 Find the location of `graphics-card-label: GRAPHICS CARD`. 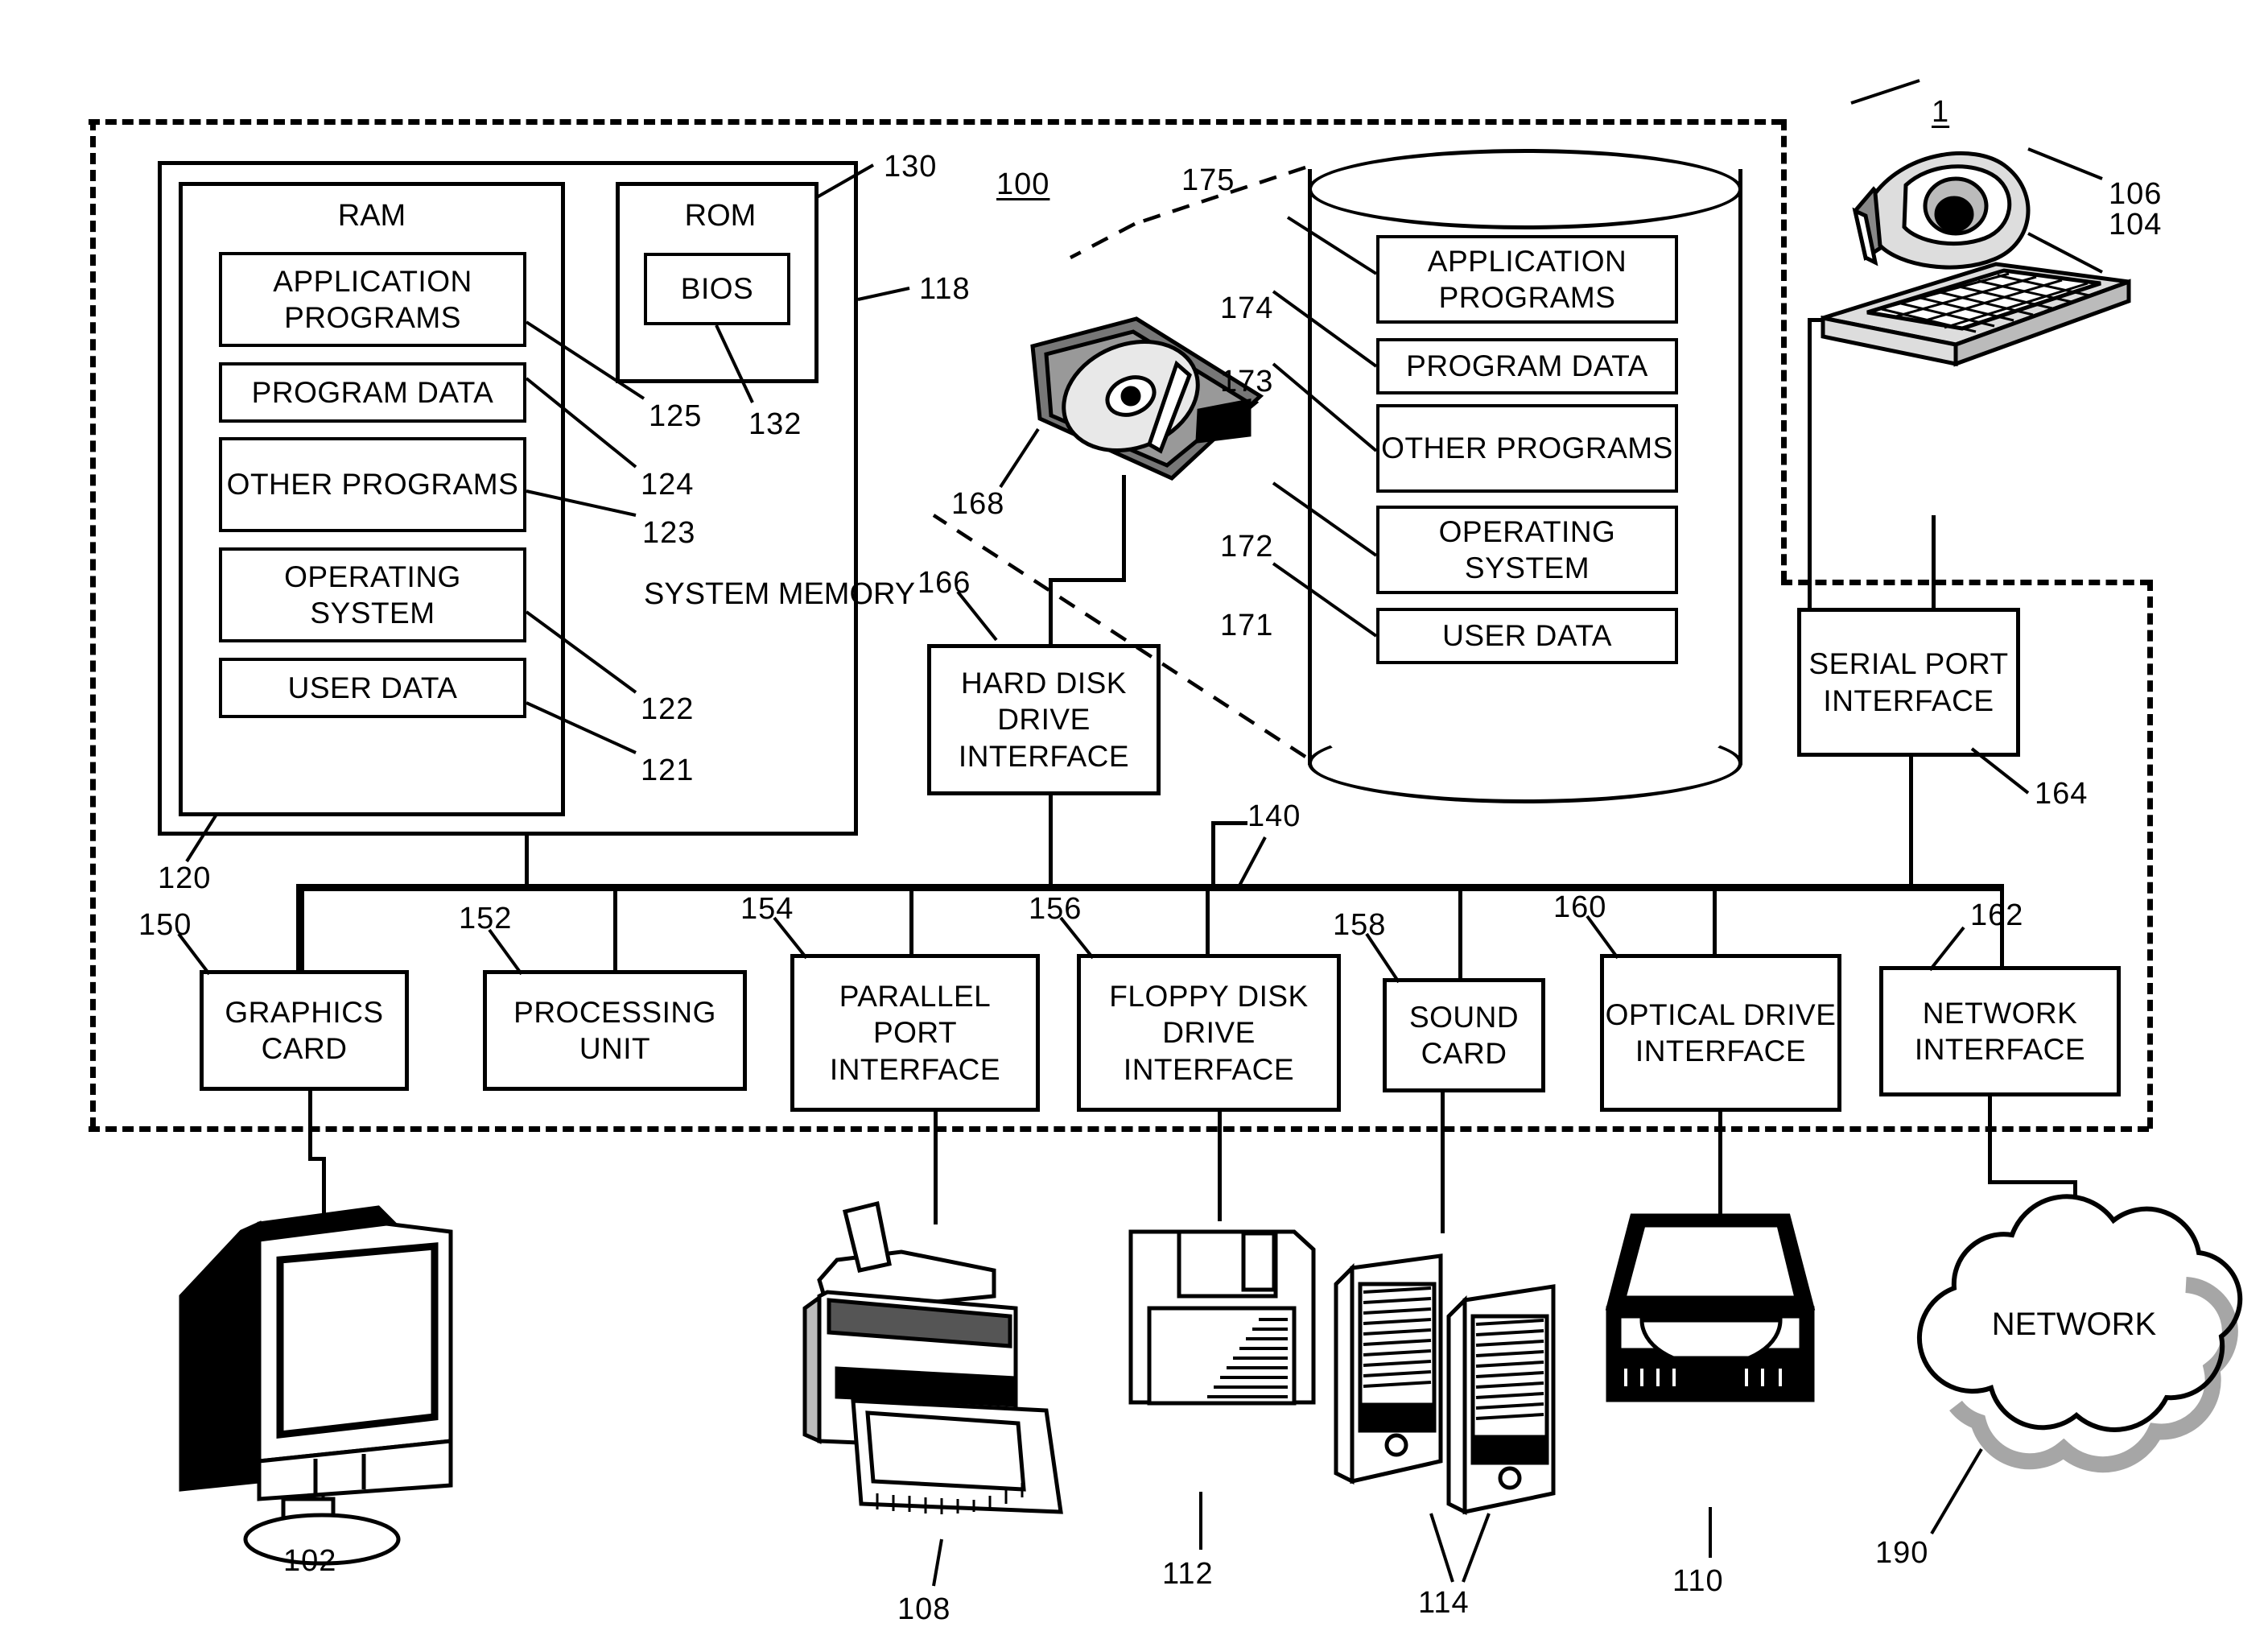

graphics-card-label: GRAPHICS CARD is located at coordinates (304, 1030).